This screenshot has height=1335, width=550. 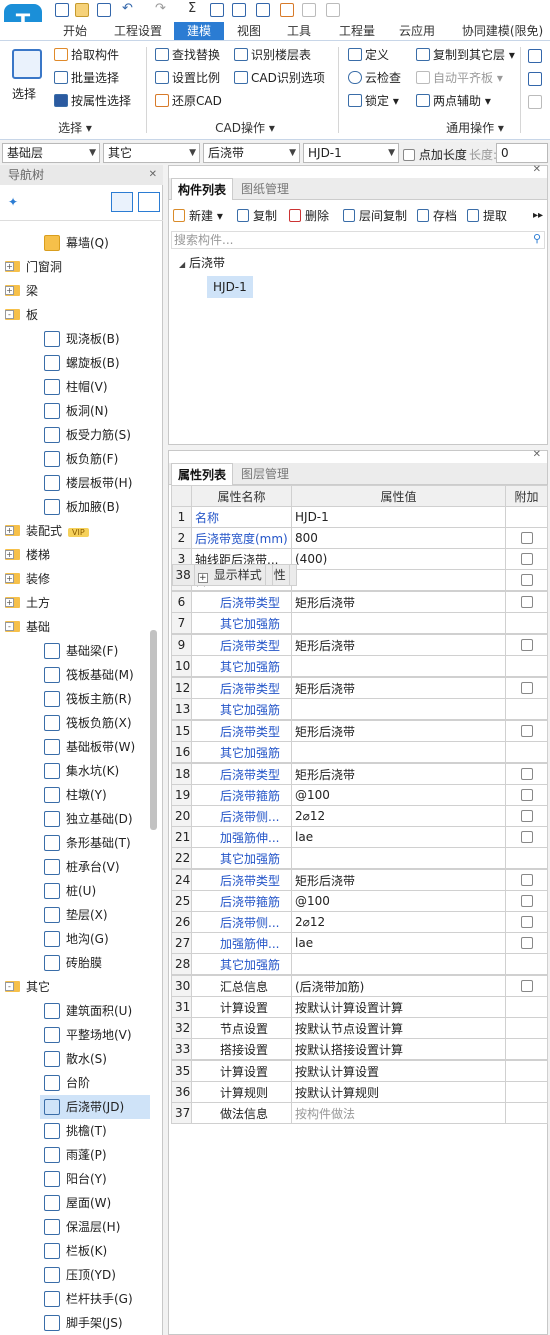 What do you see at coordinates (187, 55) in the screenshot?
I see `find-replace-button: 查找替换` at bounding box center [187, 55].